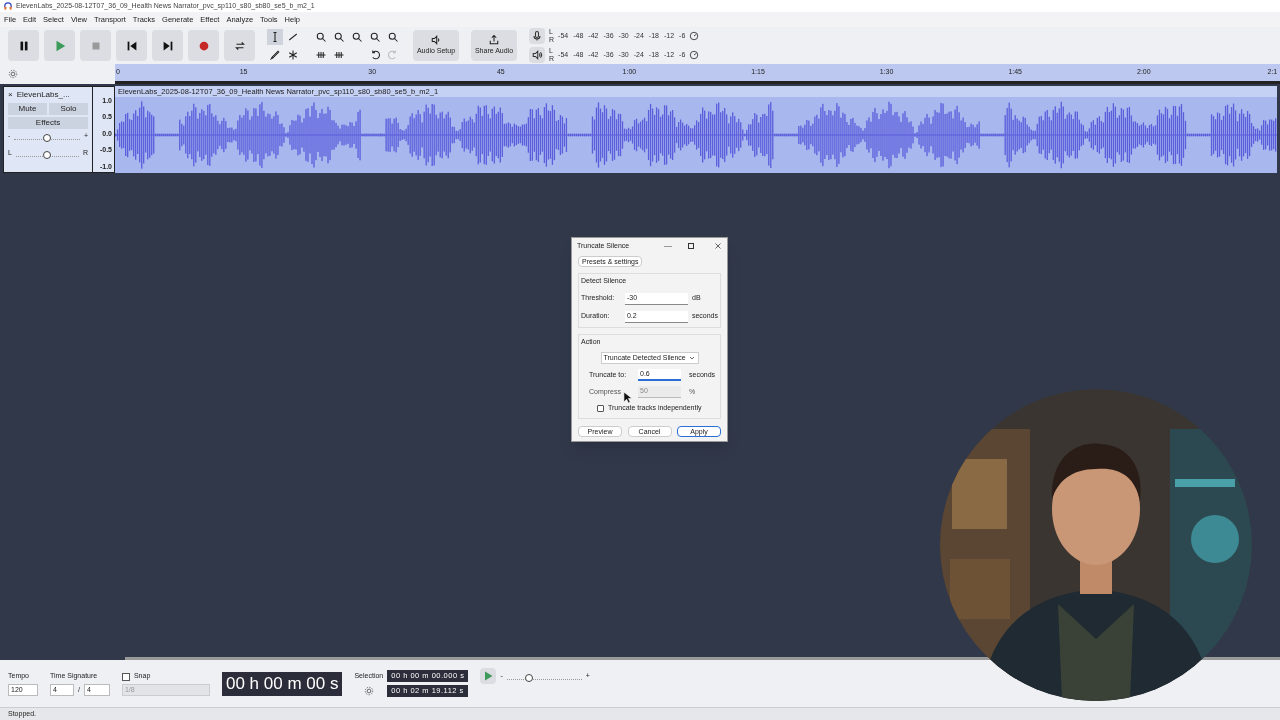 The height and width of the screenshot is (720, 1280). I want to click on solo-button: Solo, so click(68, 109).